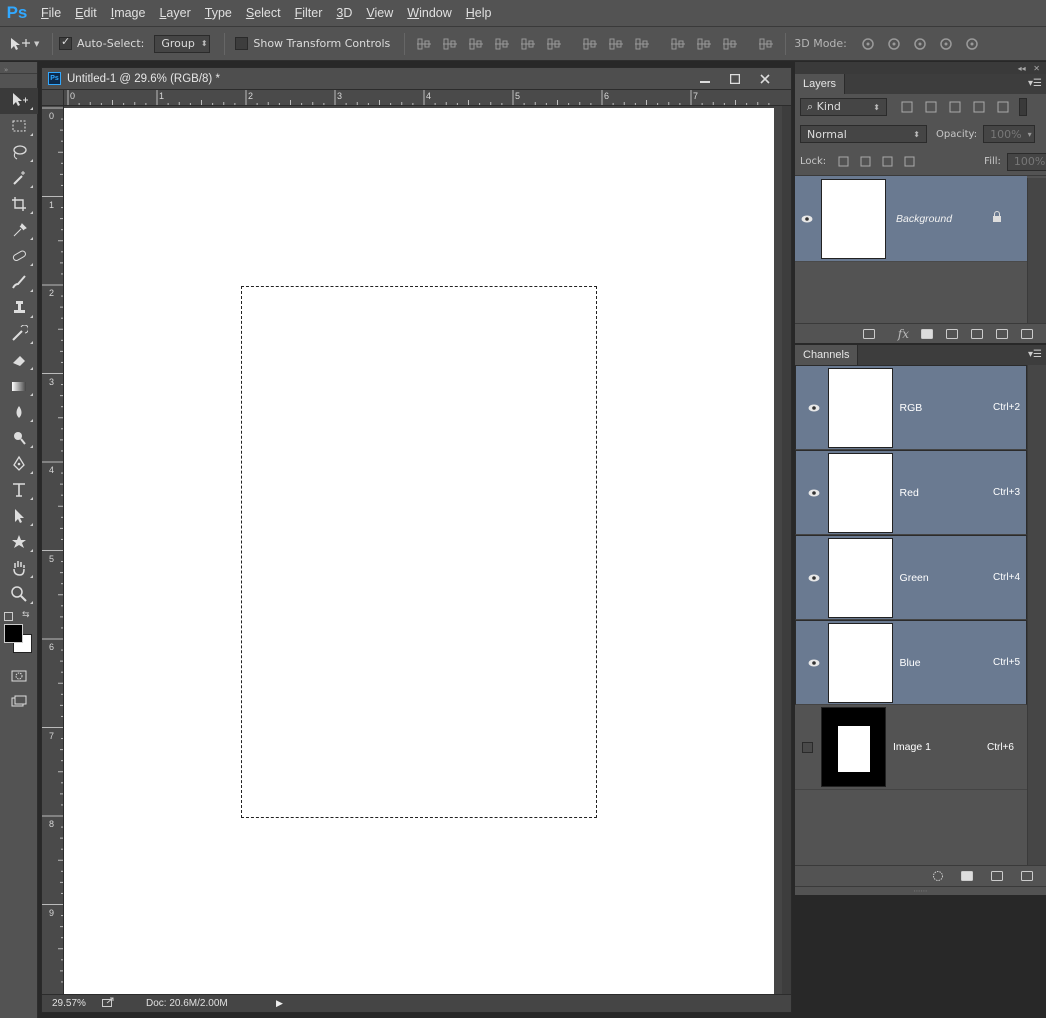 This screenshot has width=1046, height=1018. Describe the element at coordinates (86, 13) in the screenshot. I see `menu-edit: Edit` at that location.